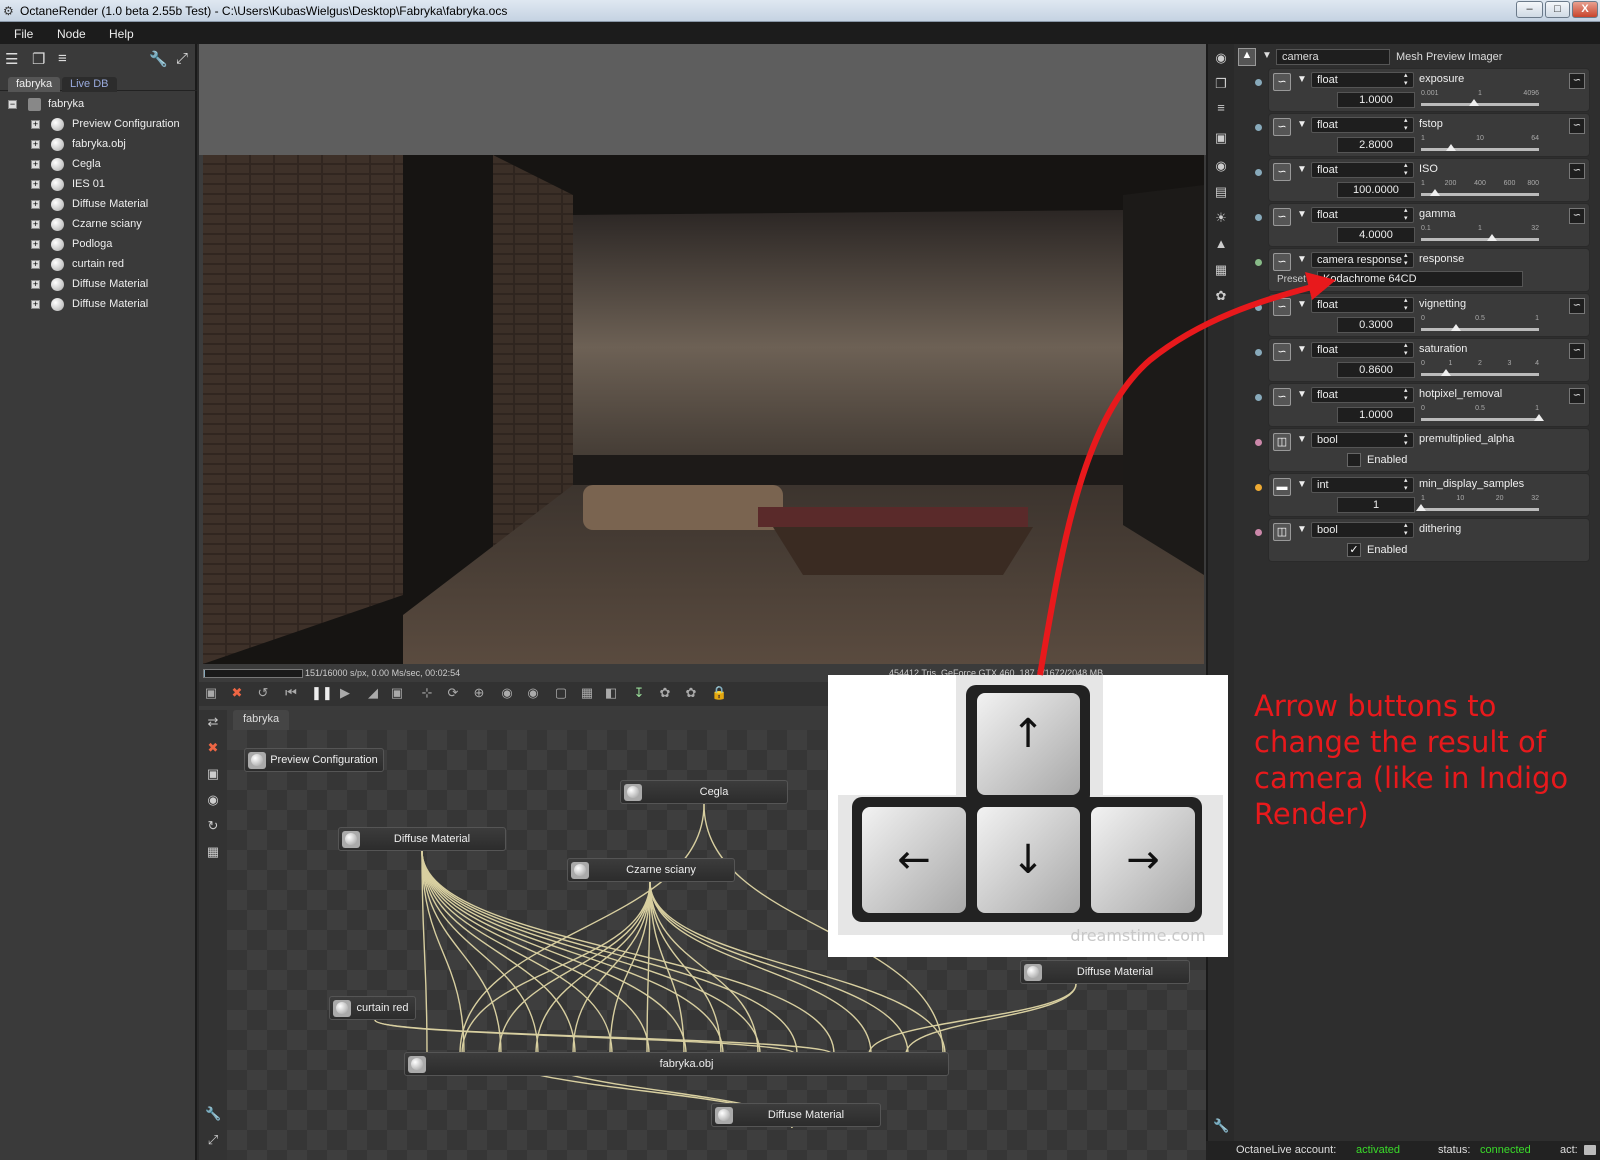  What do you see at coordinates (1362, 260) in the screenshot?
I see `param-type-select: camera response` at bounding box center [1362, 260].